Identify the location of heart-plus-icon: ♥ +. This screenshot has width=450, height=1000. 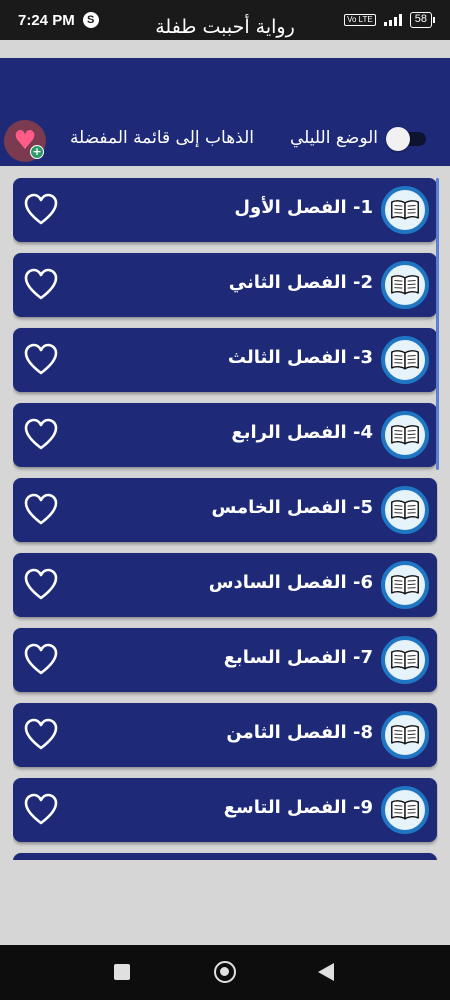
(25, 141).